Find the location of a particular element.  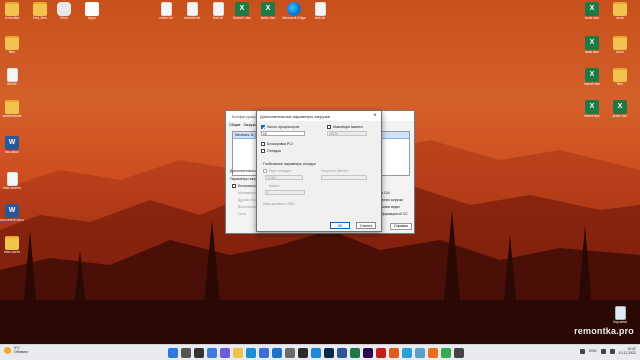

settings-icon is located at coordinates (290, 353).